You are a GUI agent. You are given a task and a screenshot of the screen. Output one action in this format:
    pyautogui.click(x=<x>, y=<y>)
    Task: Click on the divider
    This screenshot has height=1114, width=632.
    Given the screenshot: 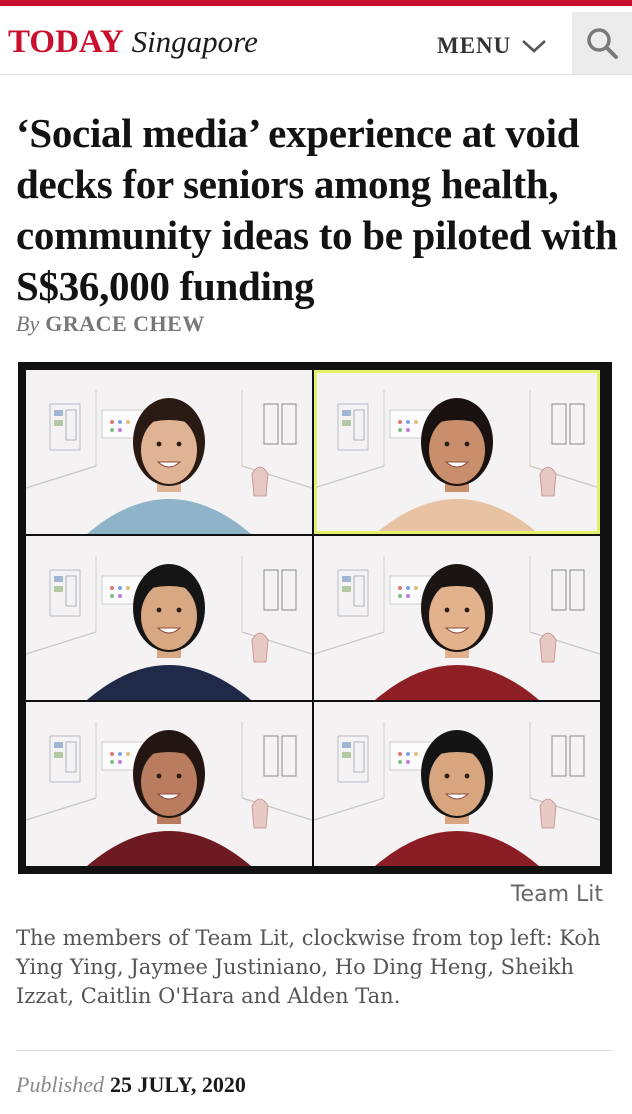 What is the action you would take?
    pyautogui.click(x=314, y=1050)
    